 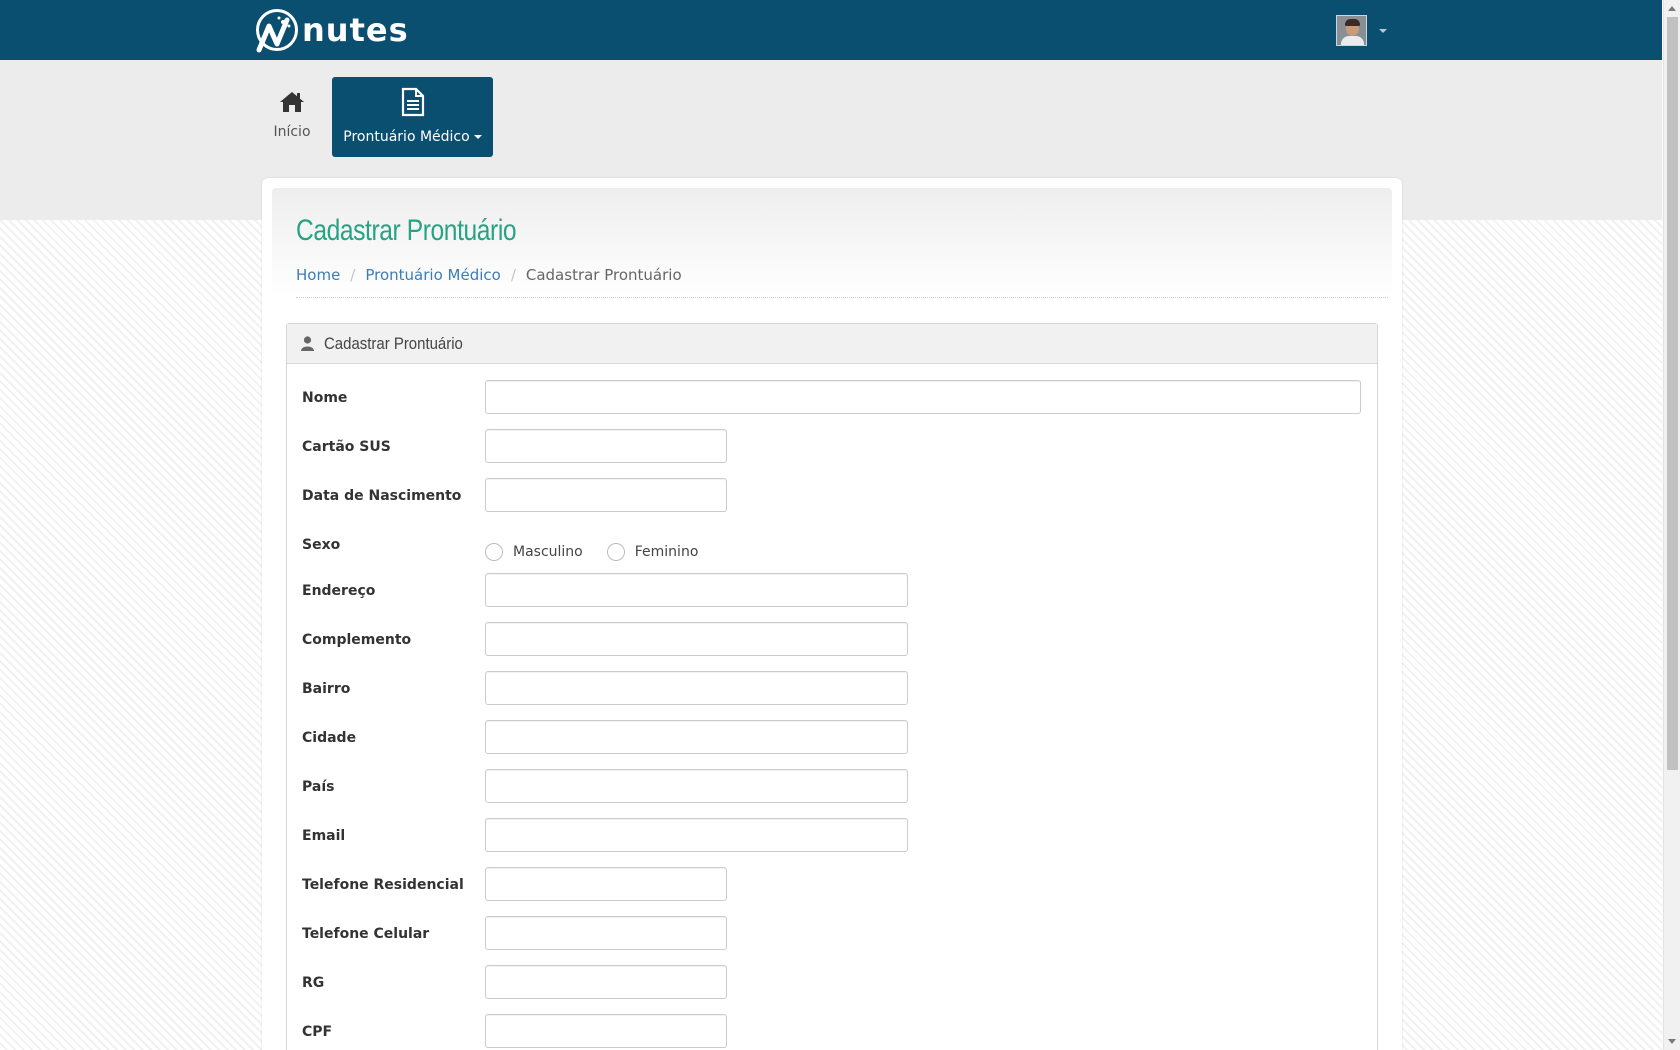 I want to click on radio-masculino: Masculino, so click(x=534, y=552).